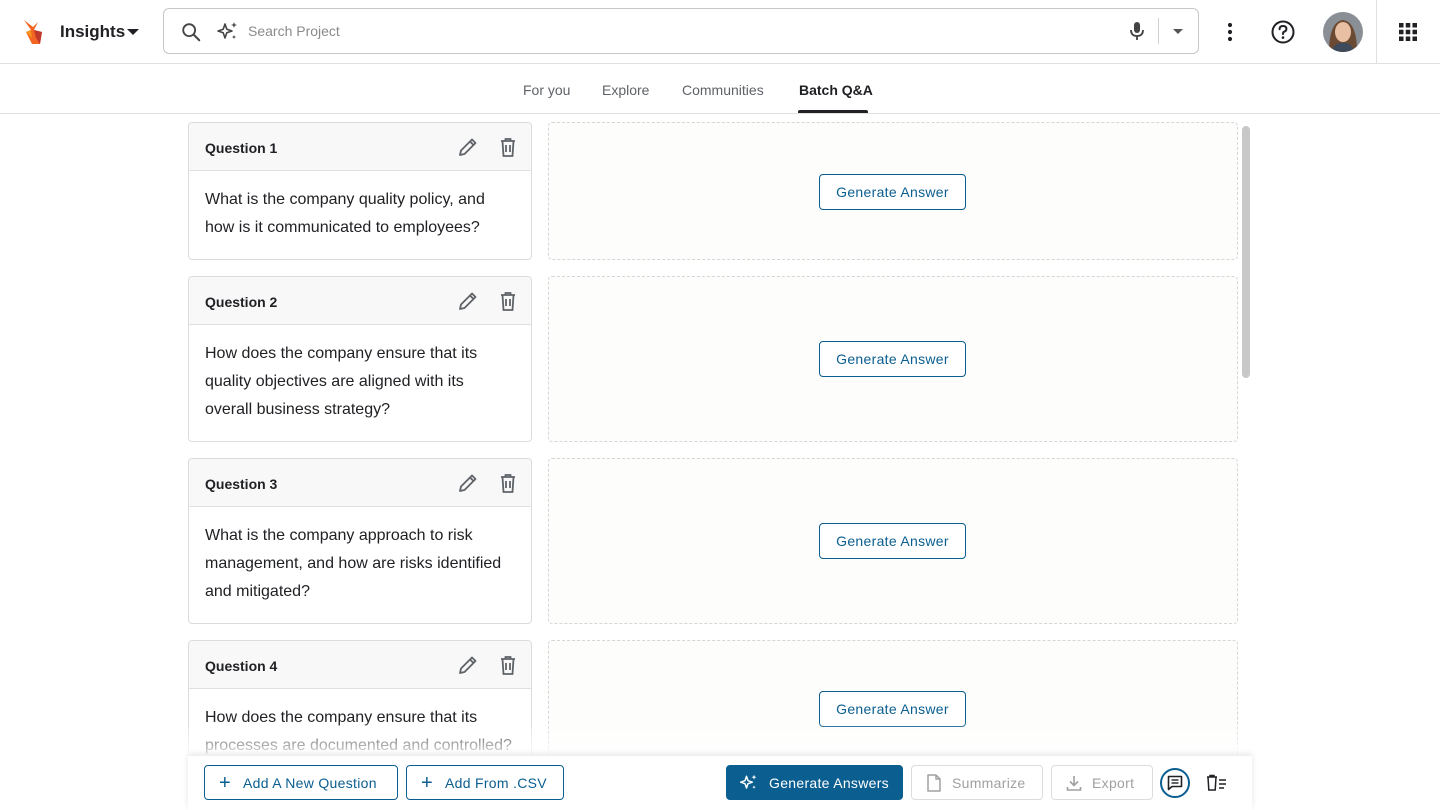 This screenshot has width=1440, height=810. I want to click on export-button: Export, so click(1102, 782).